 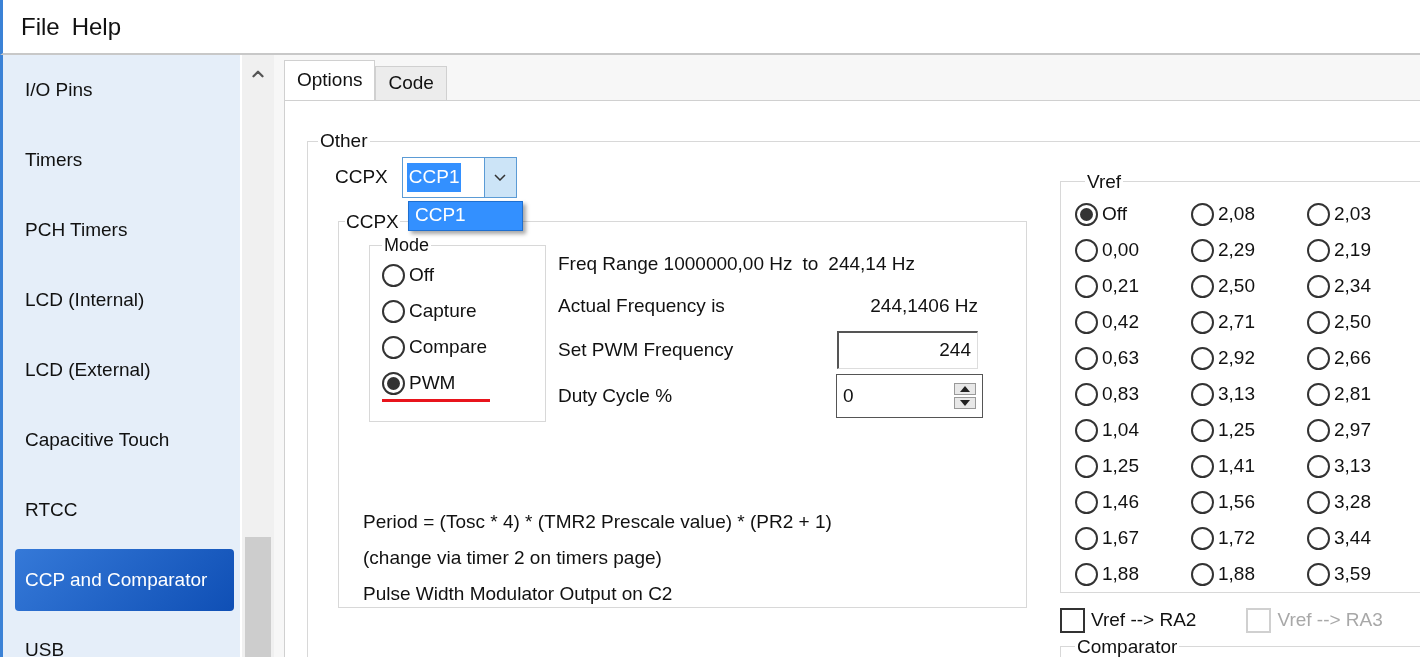 What do you see at coordinates (1236, 213) in the screenshot?
I see `radio-label: 2,08` at bounding box center [1236, 213].